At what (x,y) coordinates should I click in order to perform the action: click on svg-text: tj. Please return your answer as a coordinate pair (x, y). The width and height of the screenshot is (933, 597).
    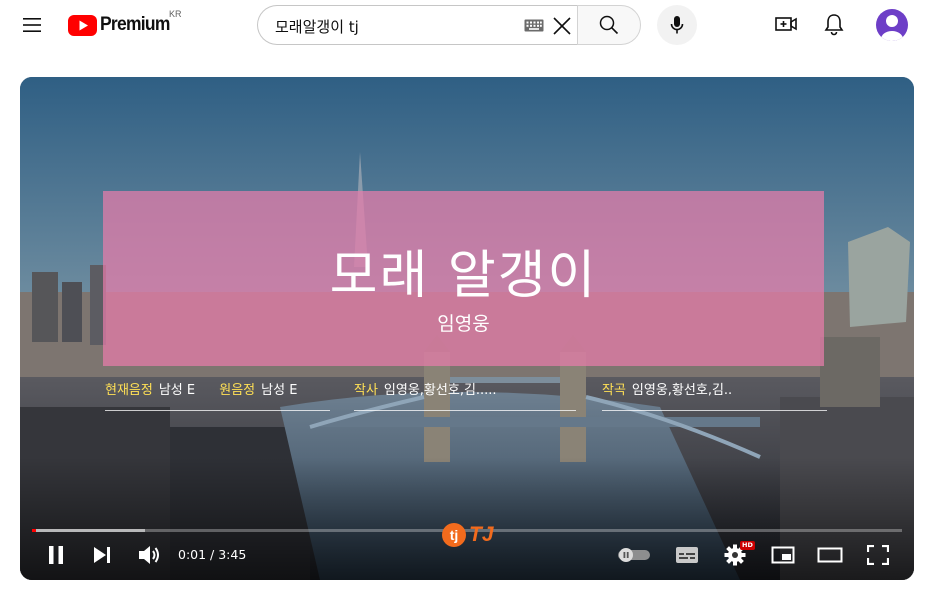
    Looking at the image, I should click on (454, 535).